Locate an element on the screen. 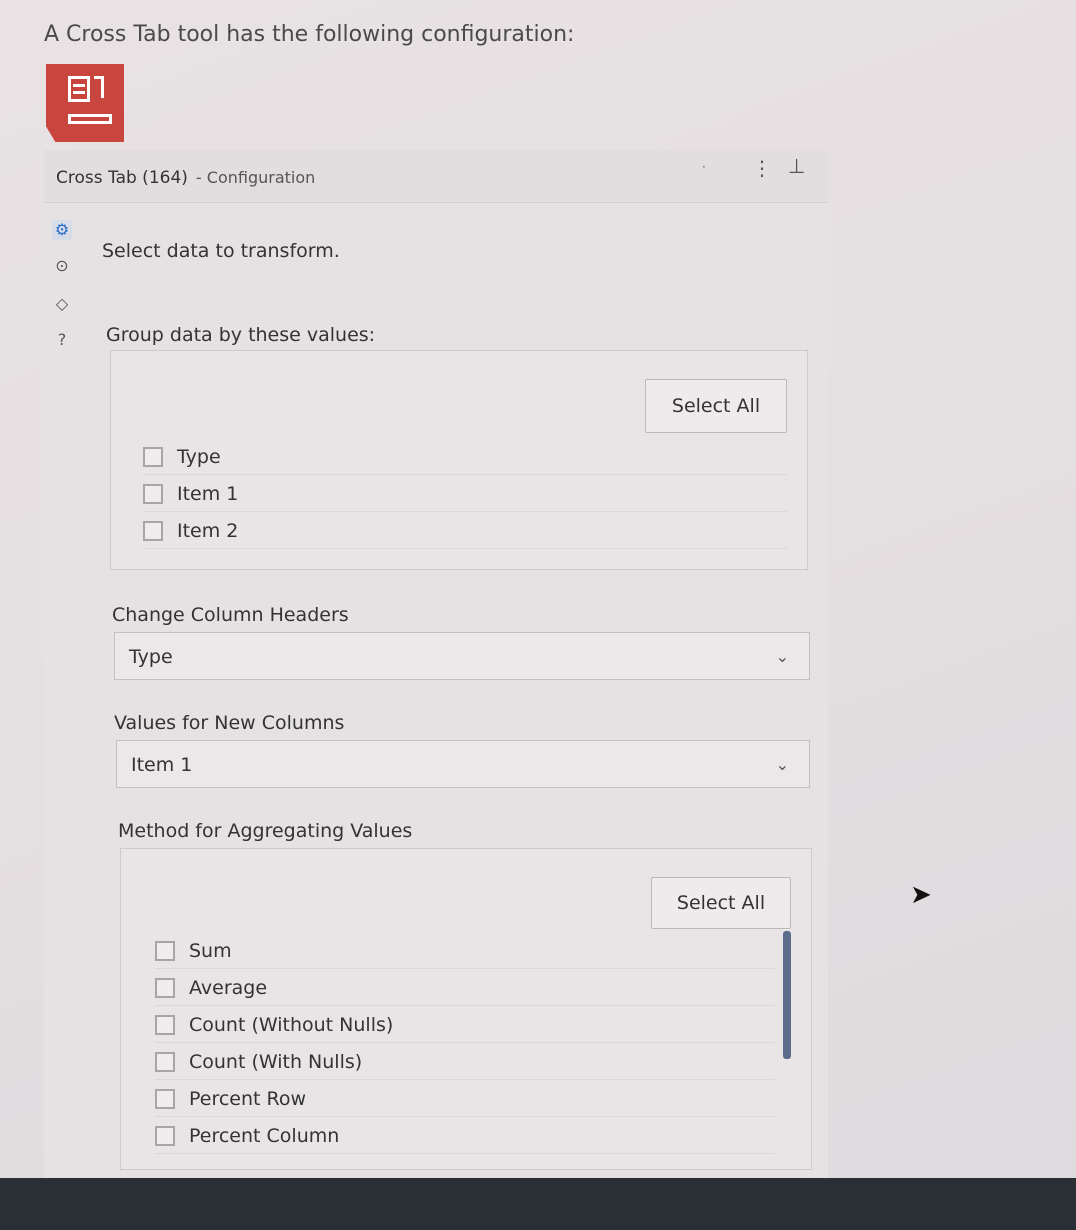 This screenshot has height=1230, width=1076. aggregation-select-all-button: Select All is located at coordinates (721, 903).